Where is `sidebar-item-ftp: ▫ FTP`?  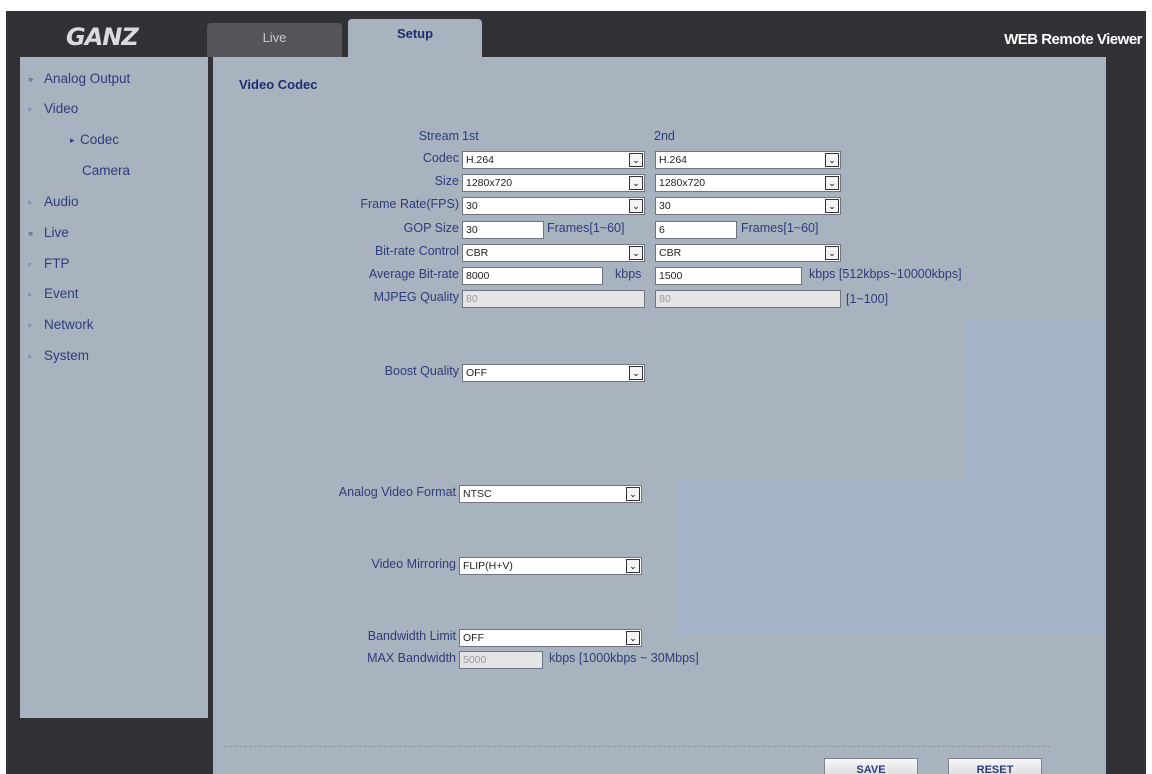
sidebar-item-ftp: ▫ FTP is located at coordinates (49, 263).